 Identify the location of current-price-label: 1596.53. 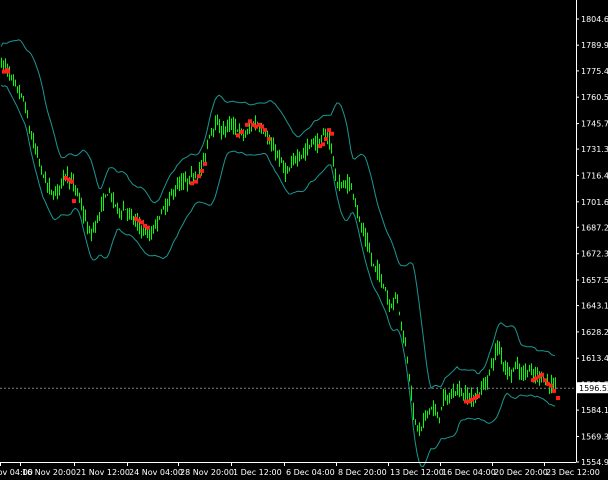
(593, 388).